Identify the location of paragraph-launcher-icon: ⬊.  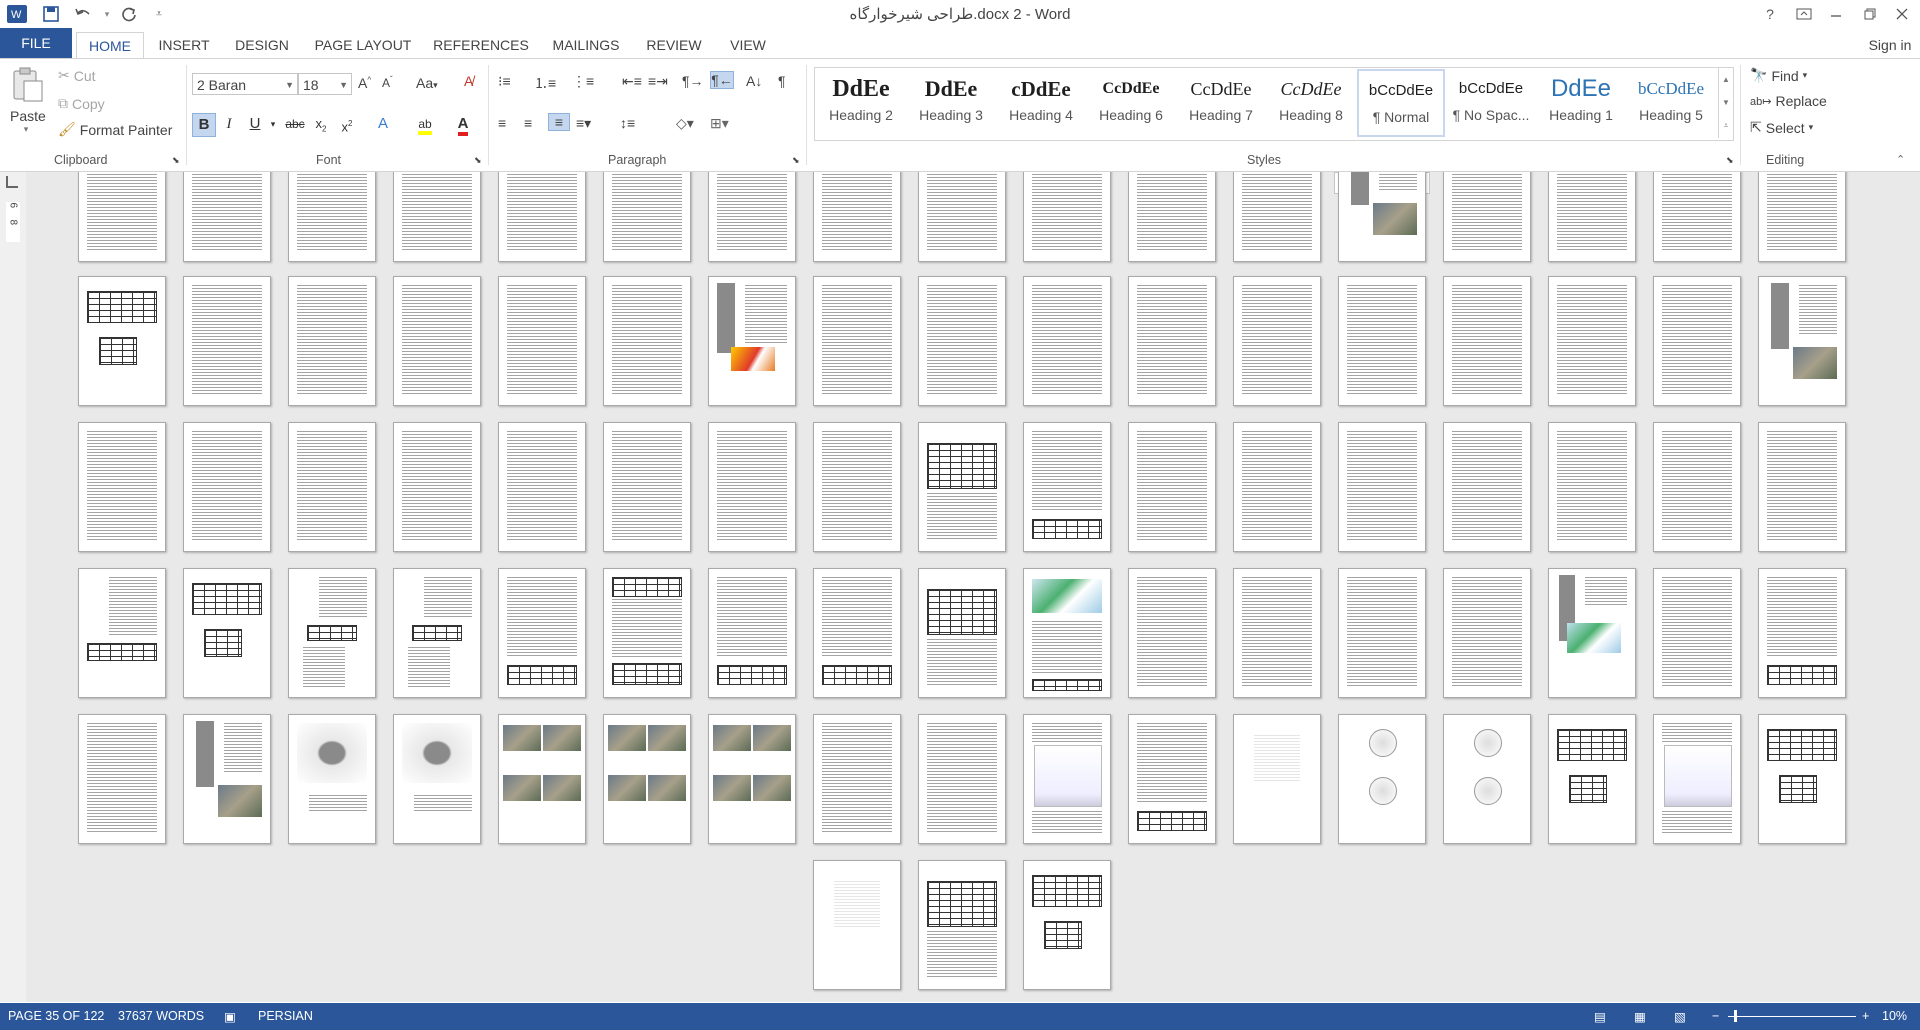
(796, 160).